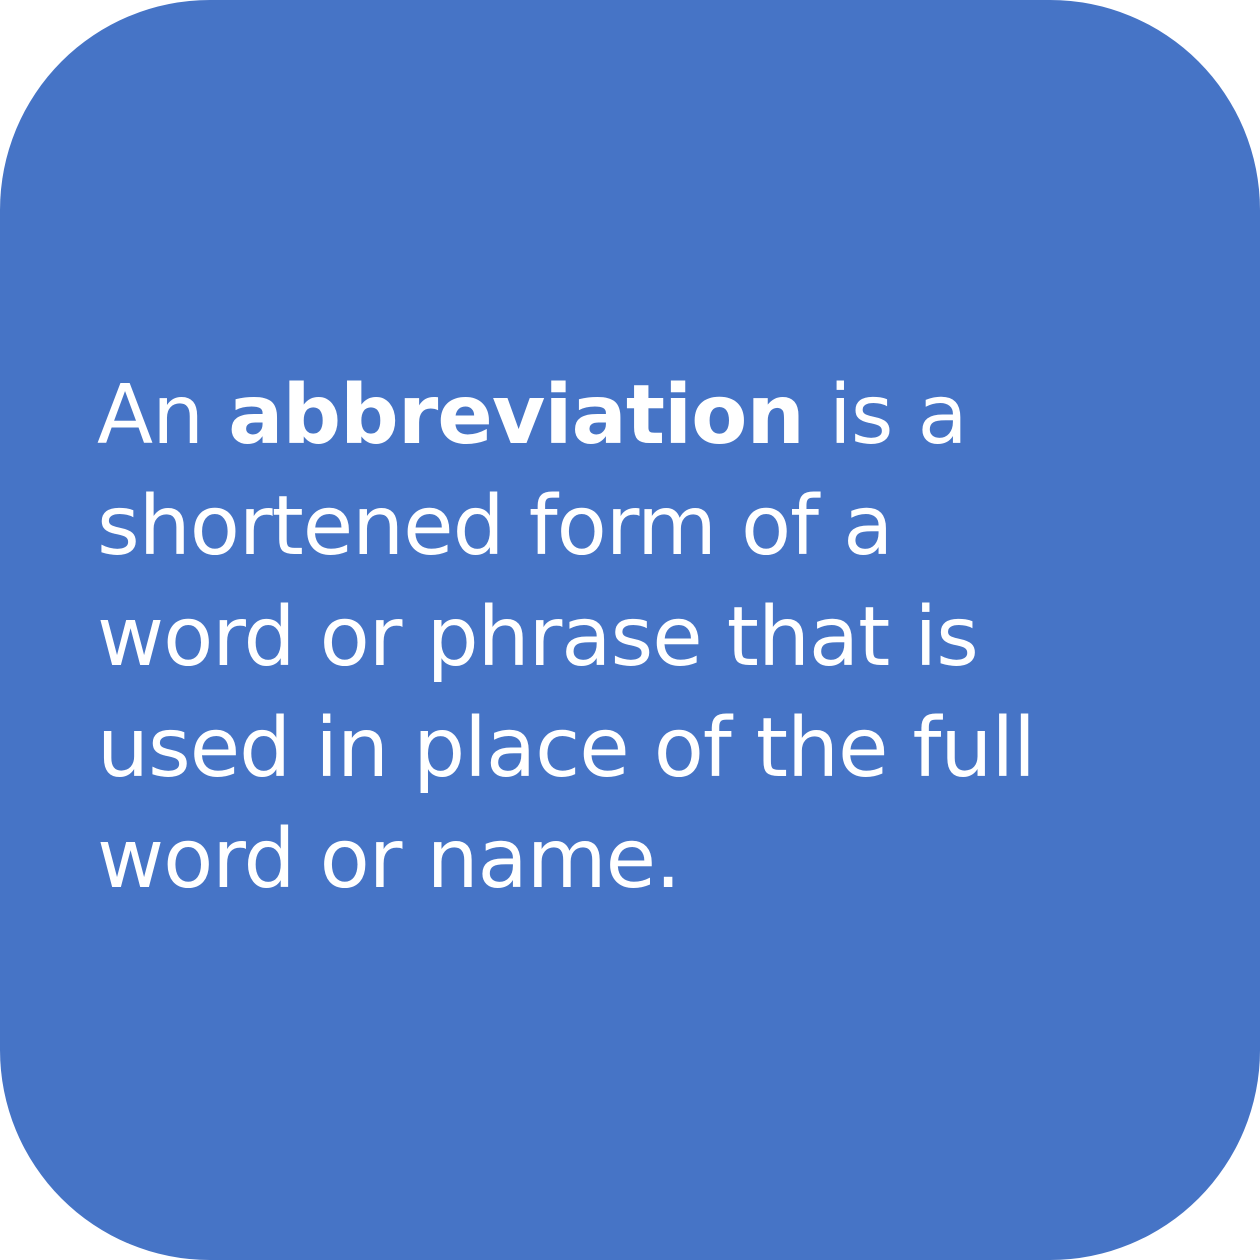 This screenshot has width=1260, height=1260. I want to click on definition-prefix: An, so click(163, 415).